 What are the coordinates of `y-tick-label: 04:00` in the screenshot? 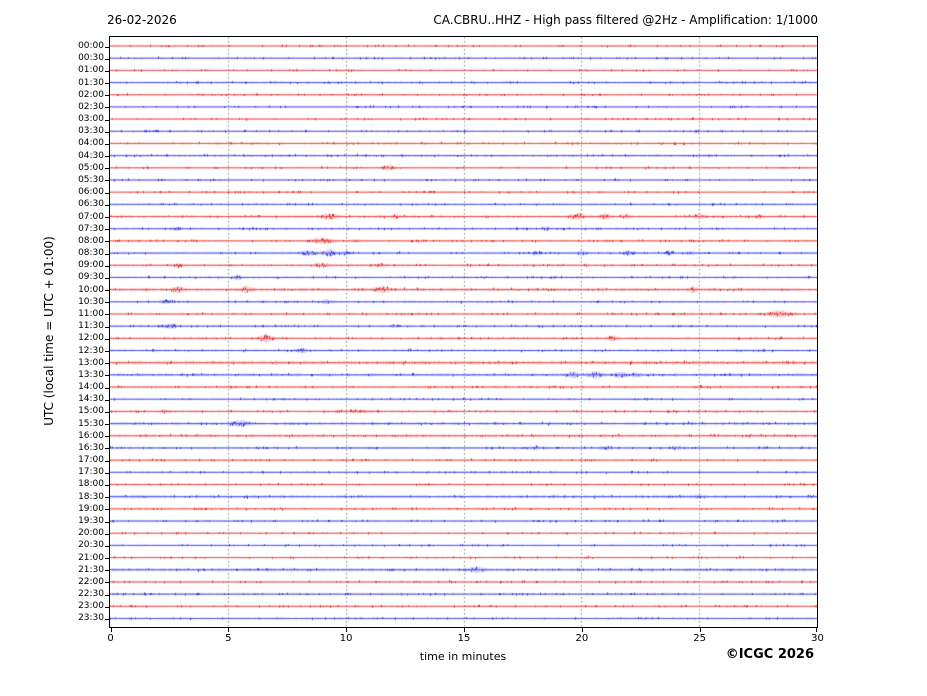 It's located at (91, 143).